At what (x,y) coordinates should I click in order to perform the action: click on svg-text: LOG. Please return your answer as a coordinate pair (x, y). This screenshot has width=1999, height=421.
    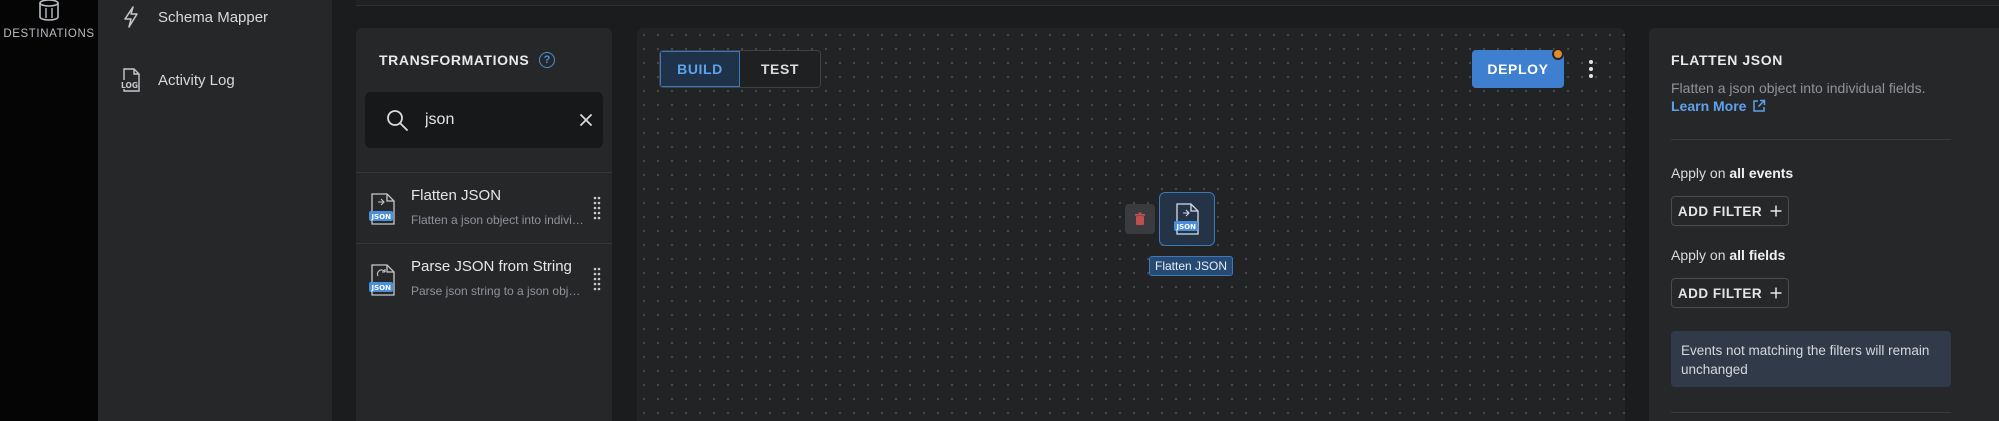
    Looking at the image, I should click on (129, 85).